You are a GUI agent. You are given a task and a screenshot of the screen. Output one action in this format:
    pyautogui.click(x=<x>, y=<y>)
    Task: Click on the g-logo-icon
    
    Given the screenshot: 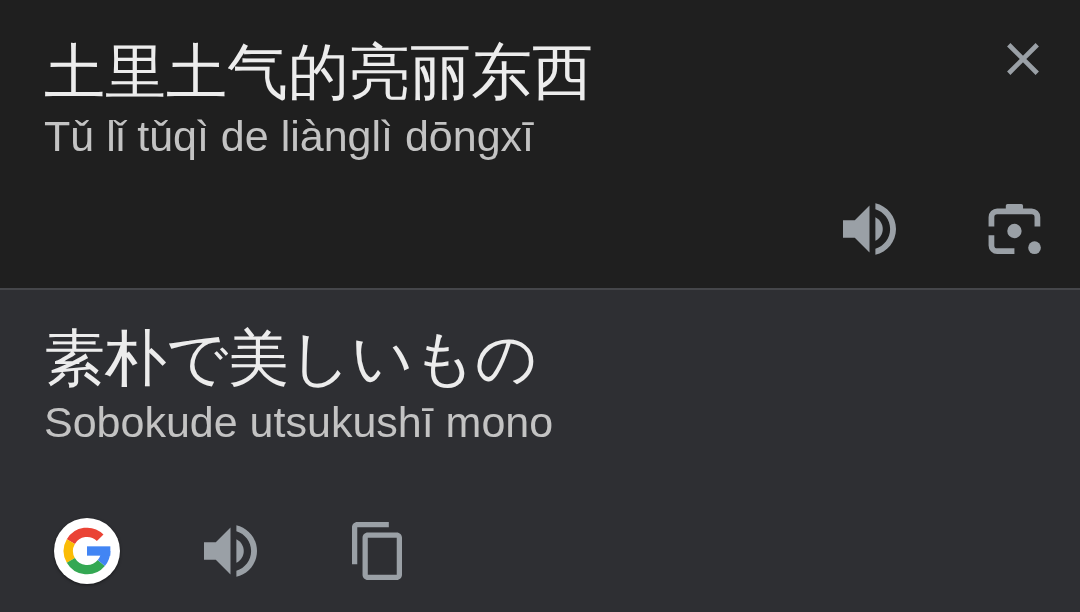 What is the action you would take?
    pyautogui.click(x=87, y=551)
    